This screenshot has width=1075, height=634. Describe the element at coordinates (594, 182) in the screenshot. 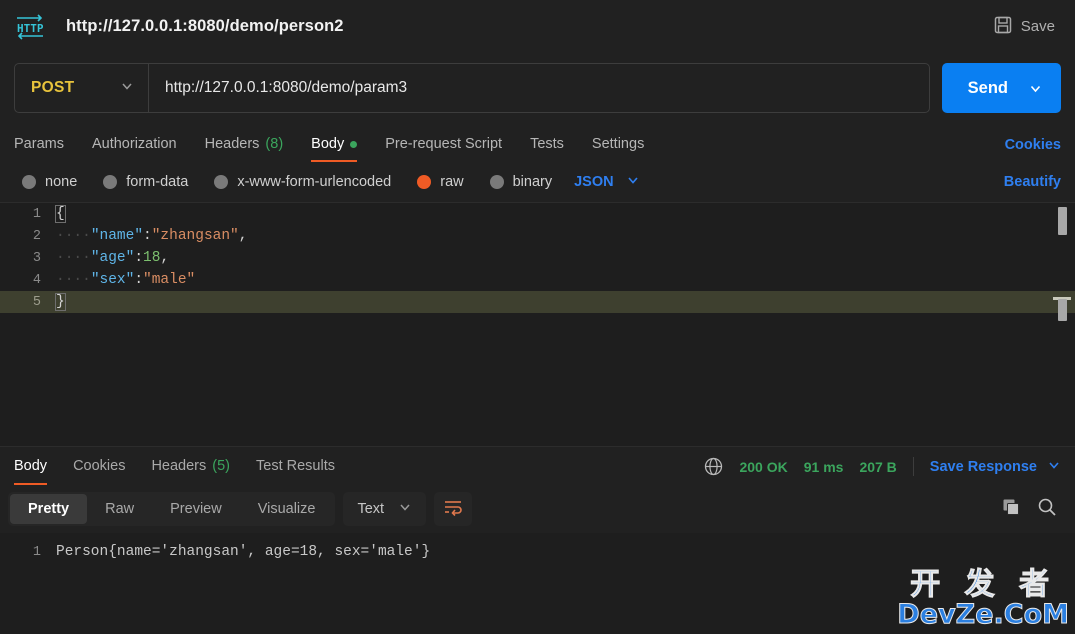

I see `body-format-label: JSON` at that location.